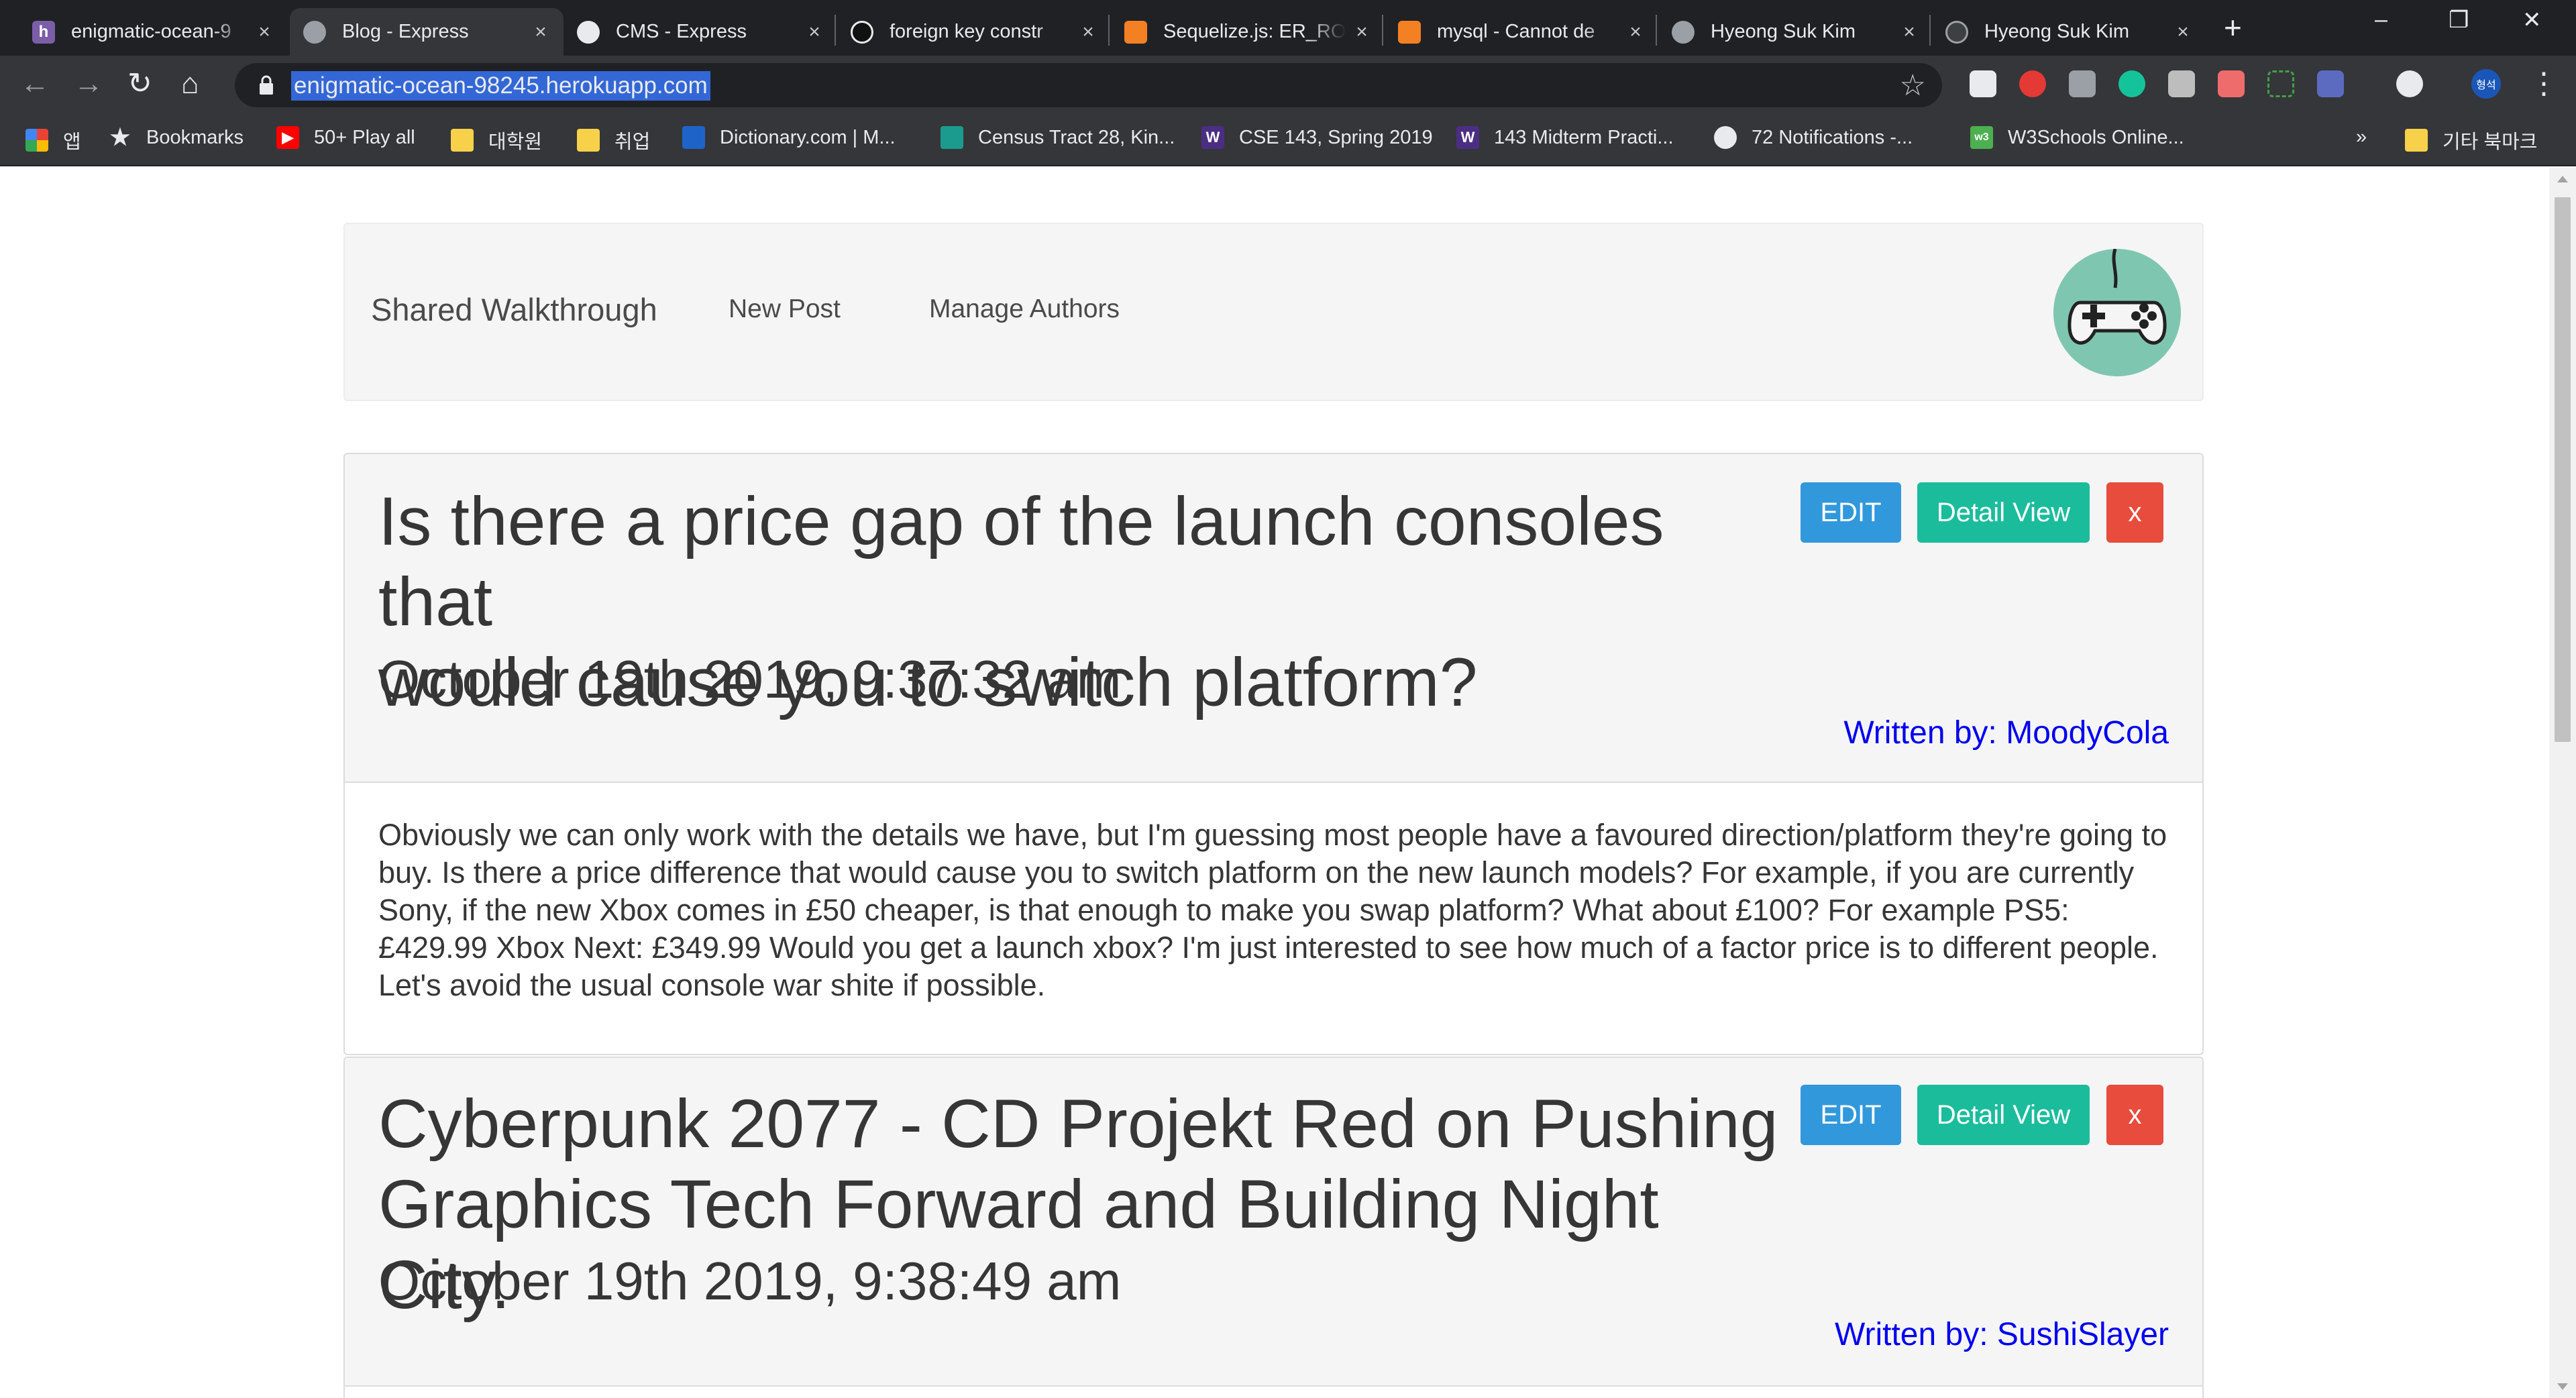 This screenshot has width=2576, height=1398. I want to click on star-icon: ★, so click(120, 137).